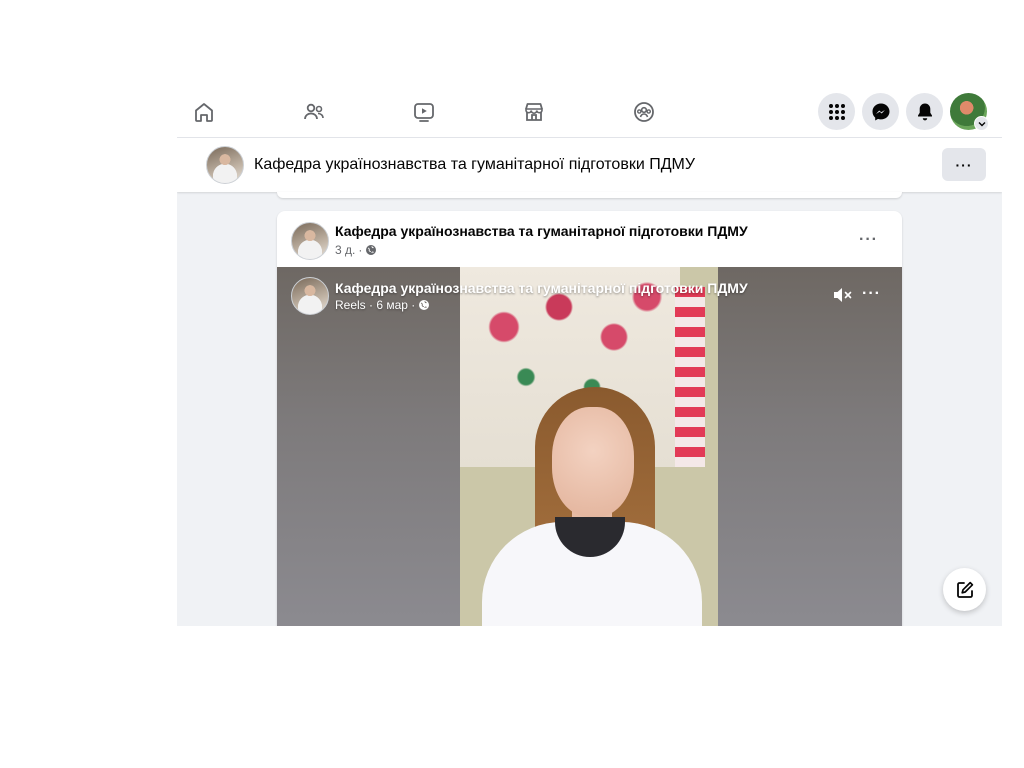  Describe the element at coordinates (345, 250) in the screenshot. I see `post-timestamp: 3 д.` at that location.